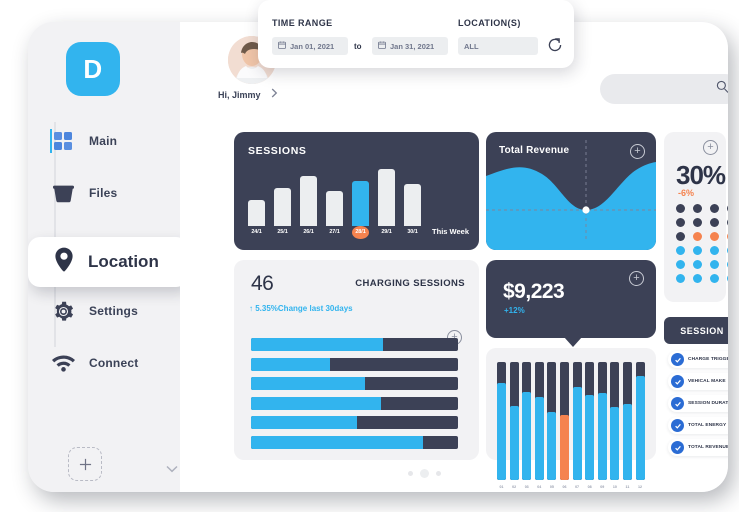 This screenshot has height=512, width=739. I want to click on app-logo: D, so click(93, 69).